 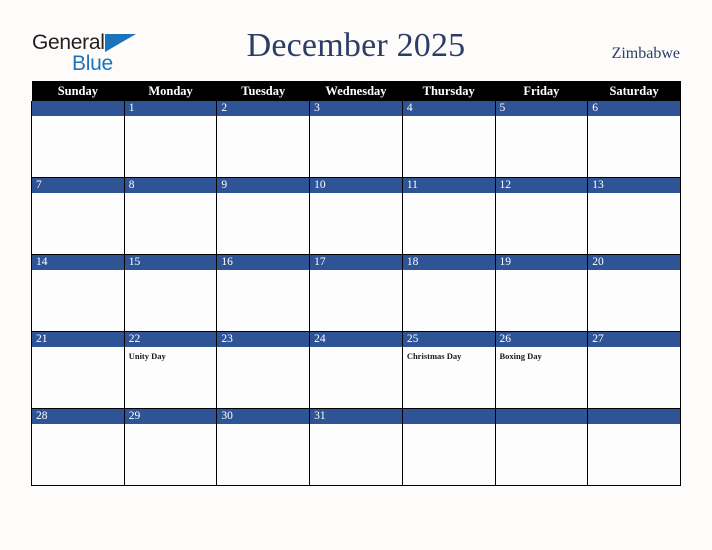 I want to click on day-cell-inner: 5, so click(x=541, y=139).